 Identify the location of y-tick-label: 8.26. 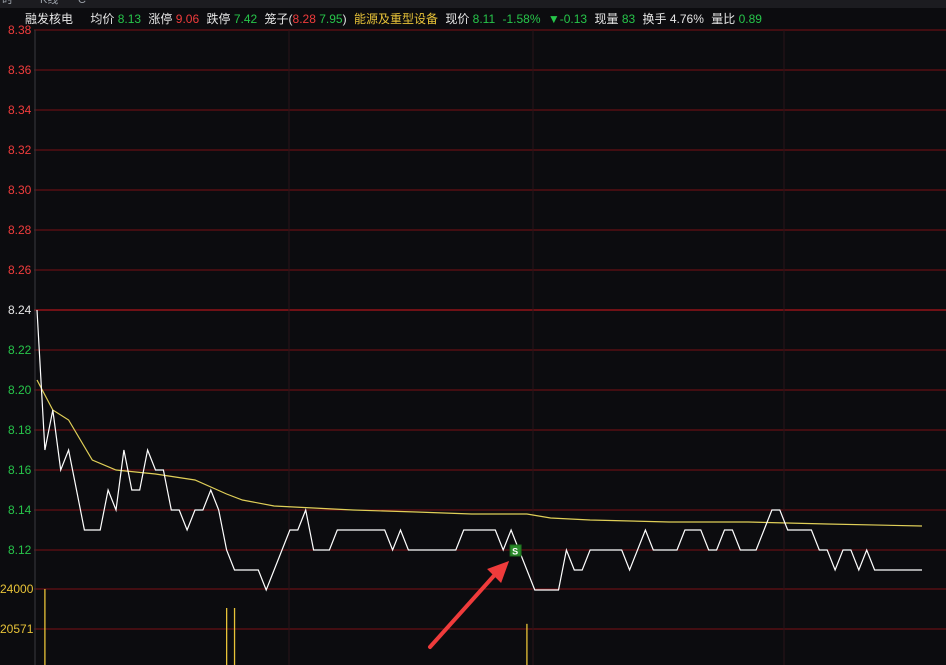
(20, 270).